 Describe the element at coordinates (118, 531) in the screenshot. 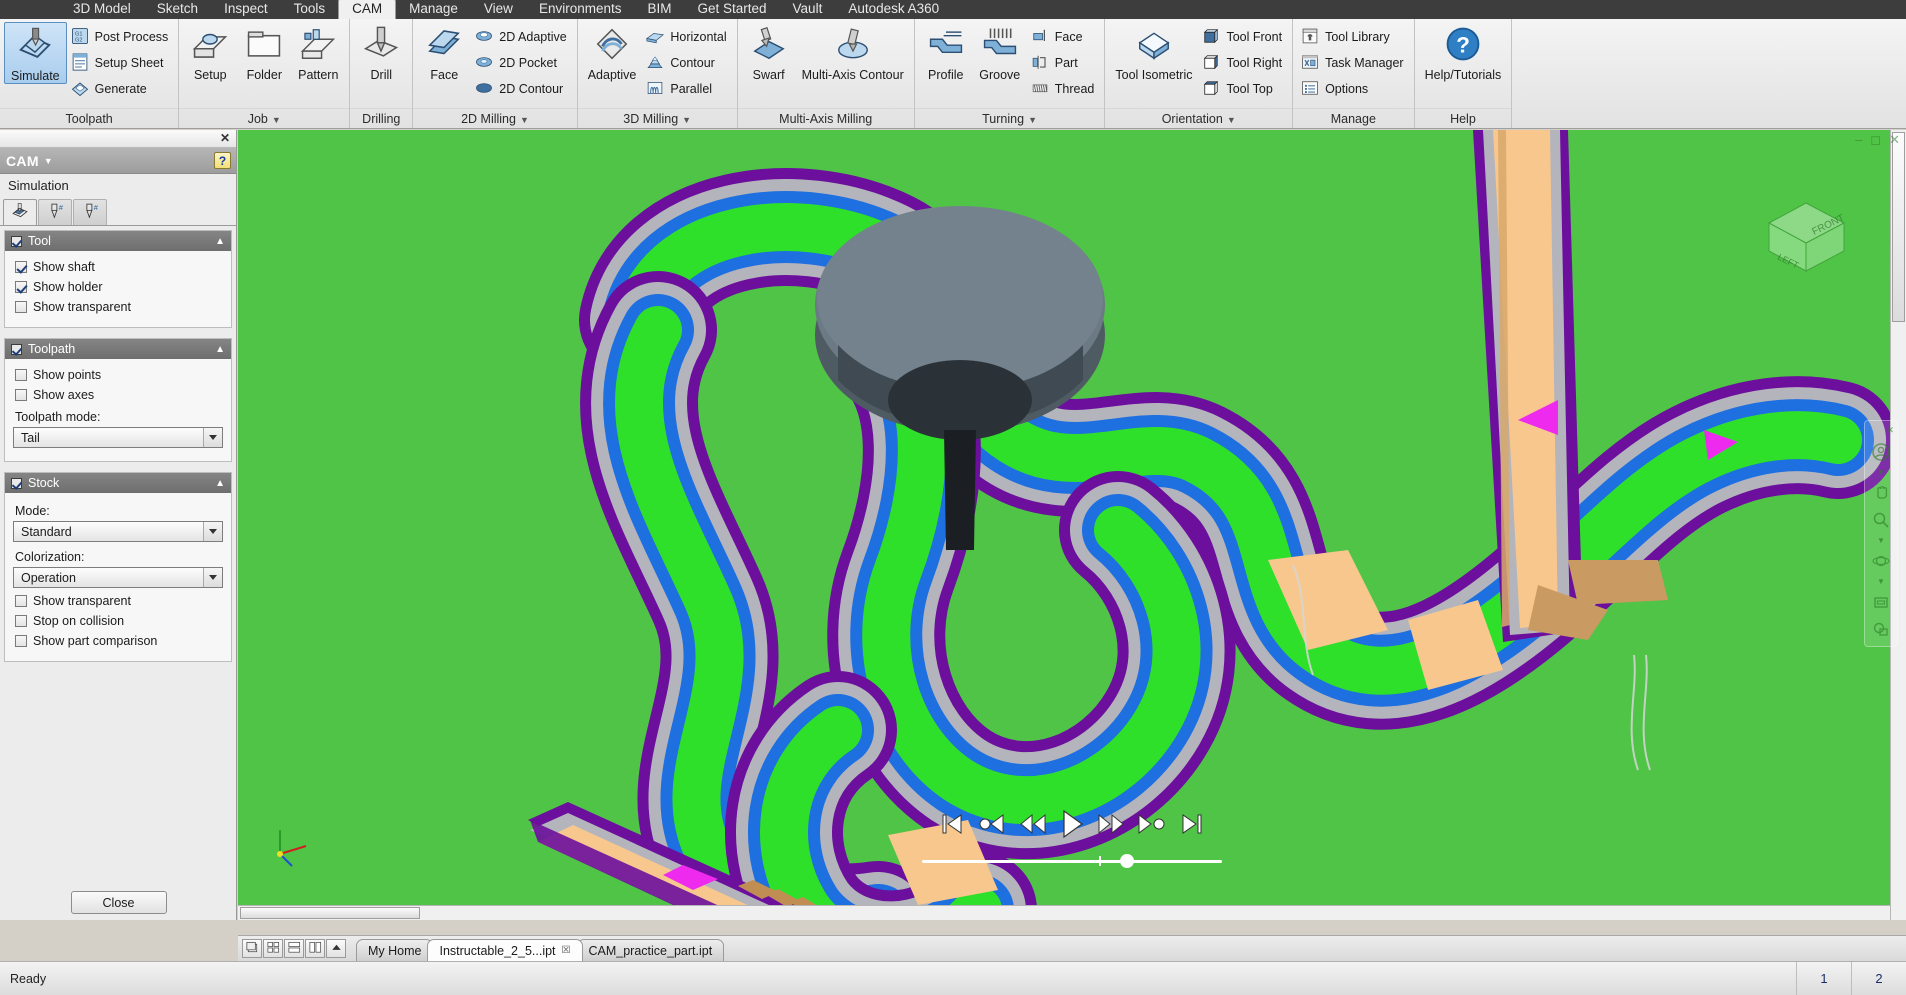

I see `mode-dropdown: Standard` at that location.